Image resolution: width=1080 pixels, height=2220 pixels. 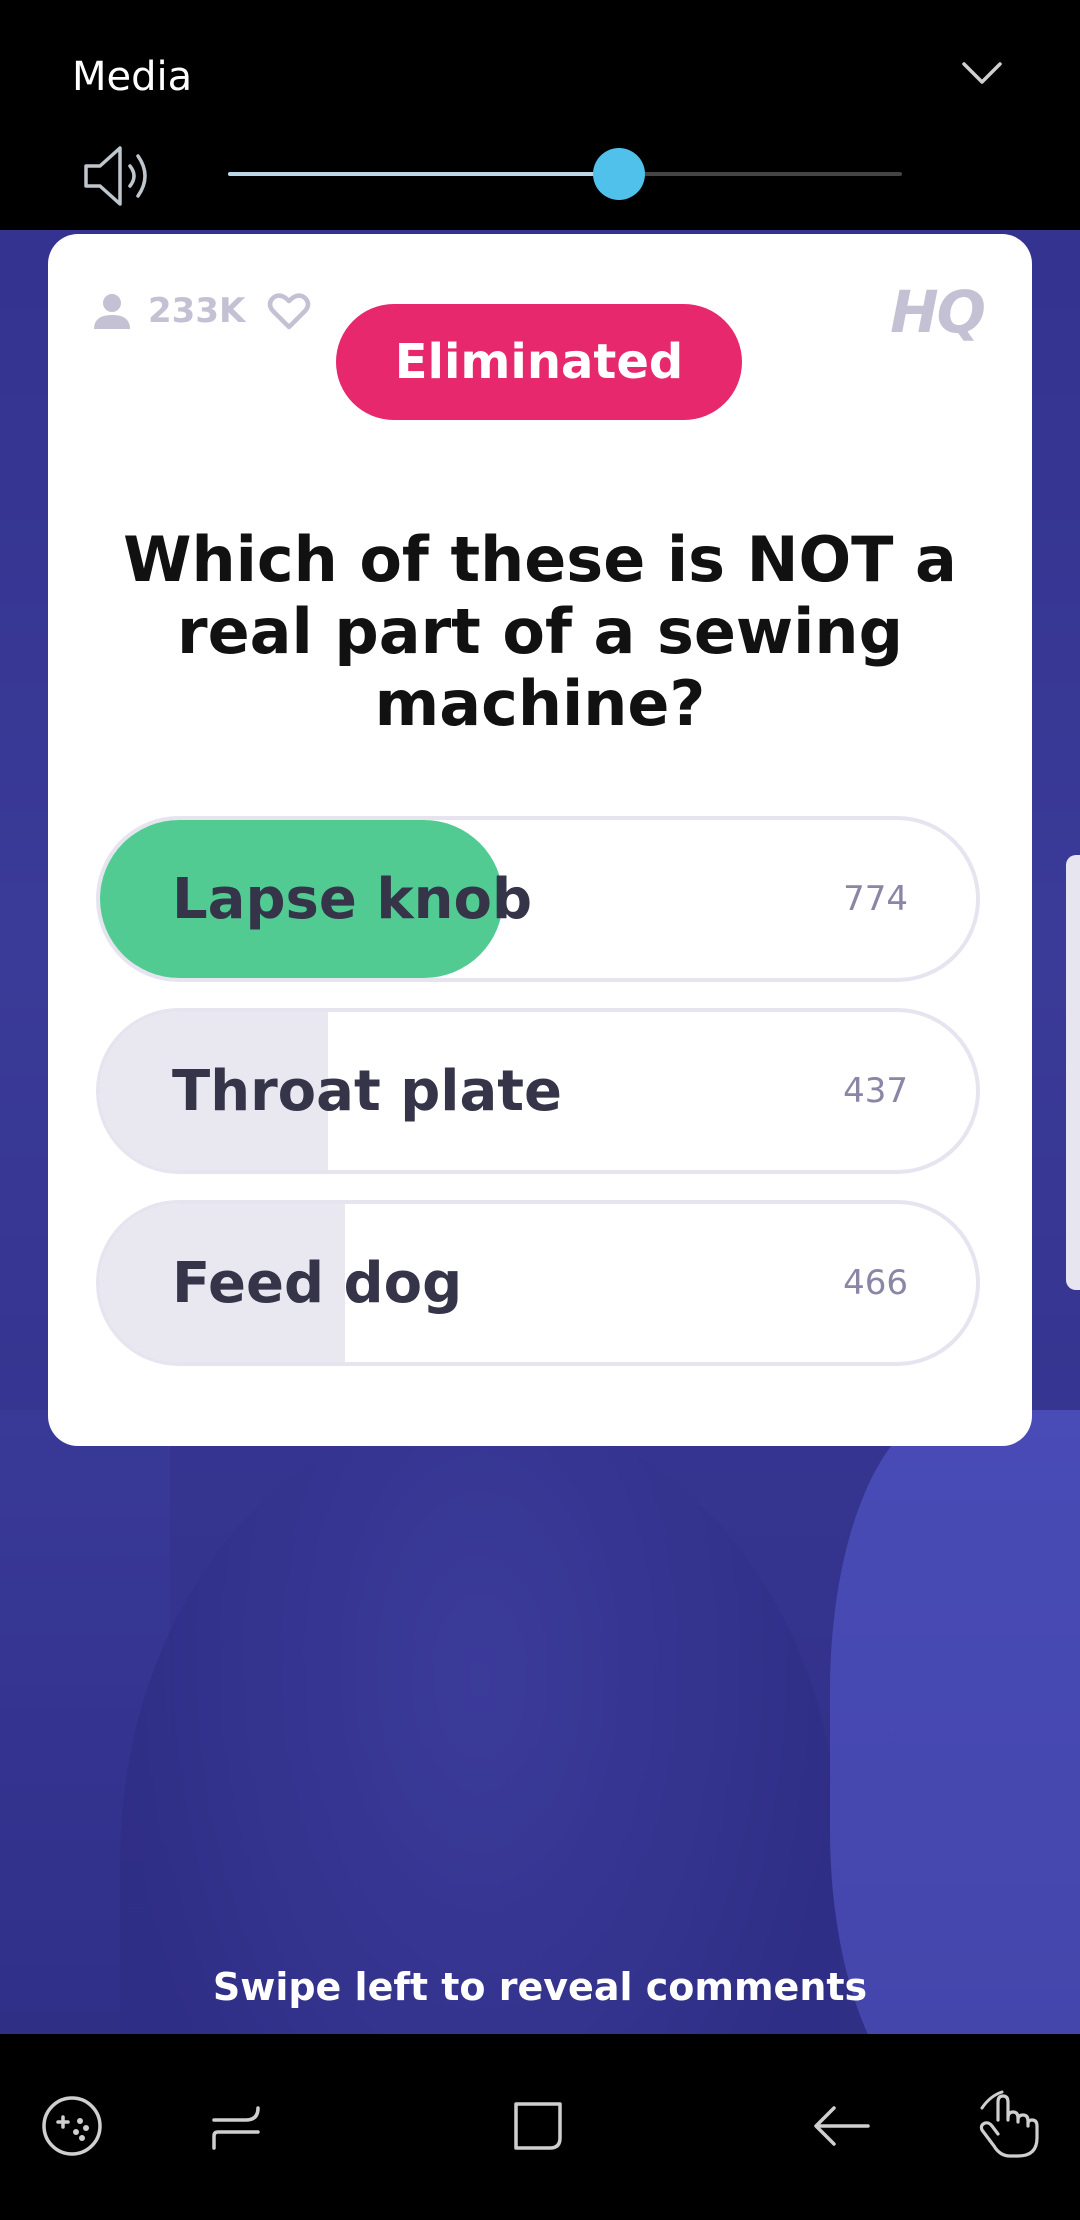 What do you see at coordinates (132, 77) in the screenshot?
I see `media-title: Media` at bounding box center [132, 77].